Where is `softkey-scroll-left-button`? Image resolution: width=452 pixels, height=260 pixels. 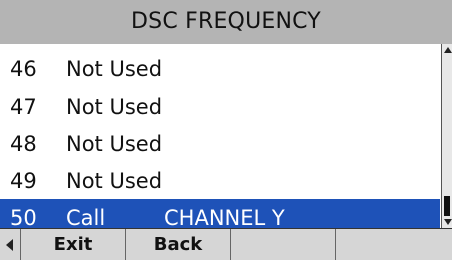
softkey-scroll-left-button is located at coordinates (10, 244).